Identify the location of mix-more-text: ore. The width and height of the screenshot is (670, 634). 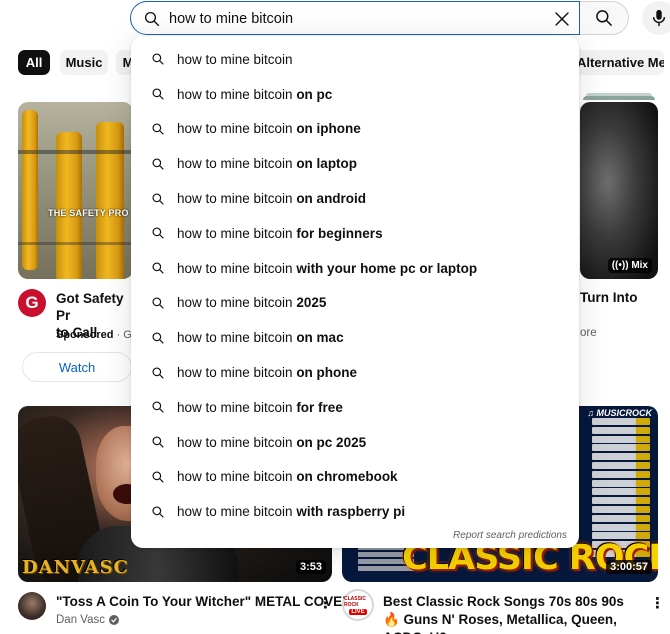
(588, 333).